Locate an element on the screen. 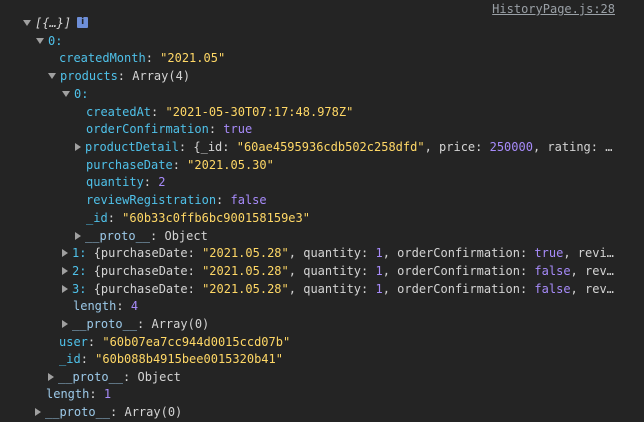  item-index: 3: is located at coordinates (79, 289).